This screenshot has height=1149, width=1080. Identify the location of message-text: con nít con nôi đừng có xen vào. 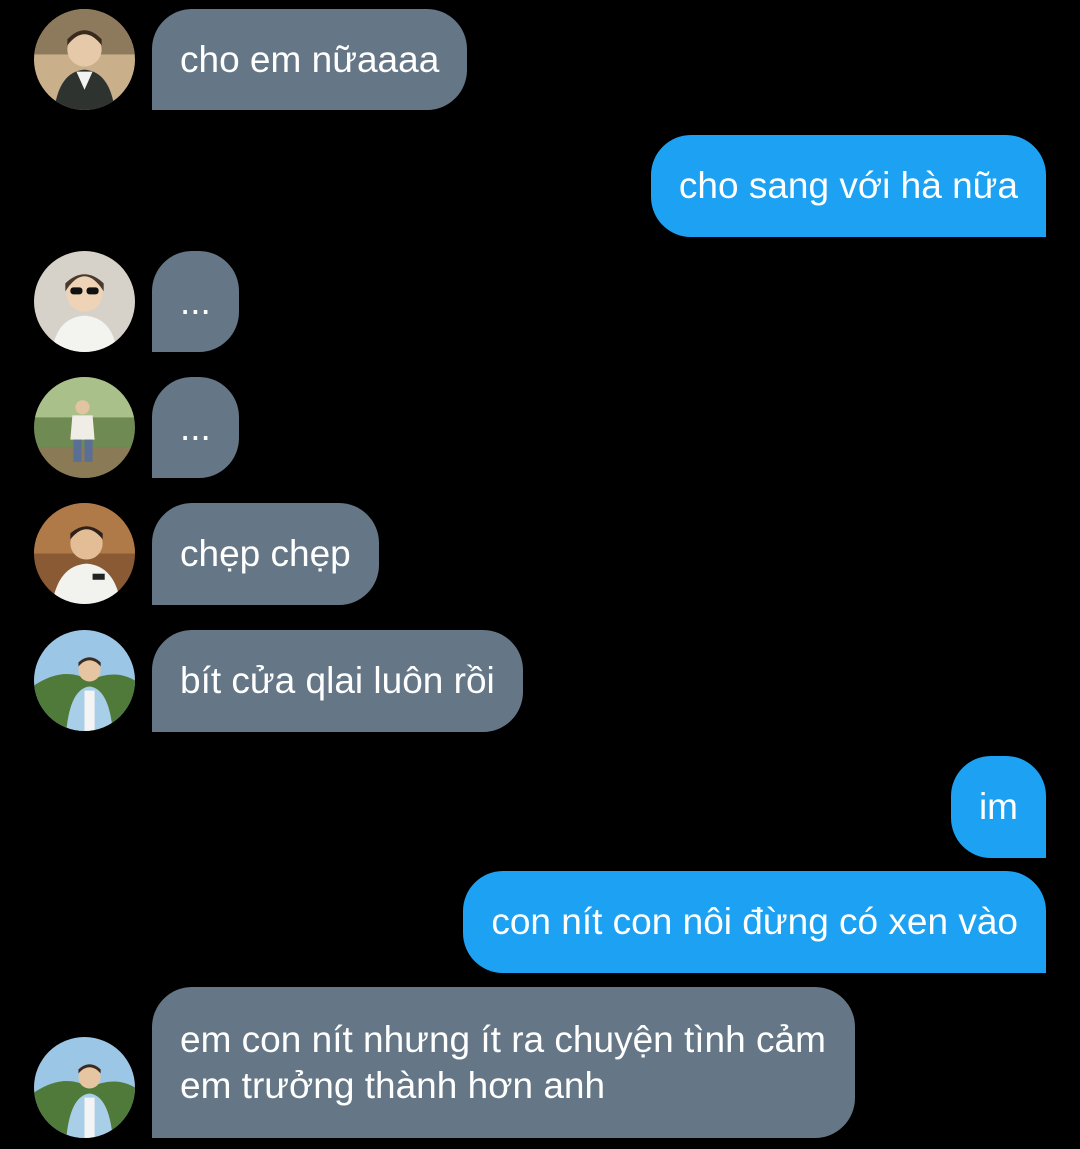
(754, 921).